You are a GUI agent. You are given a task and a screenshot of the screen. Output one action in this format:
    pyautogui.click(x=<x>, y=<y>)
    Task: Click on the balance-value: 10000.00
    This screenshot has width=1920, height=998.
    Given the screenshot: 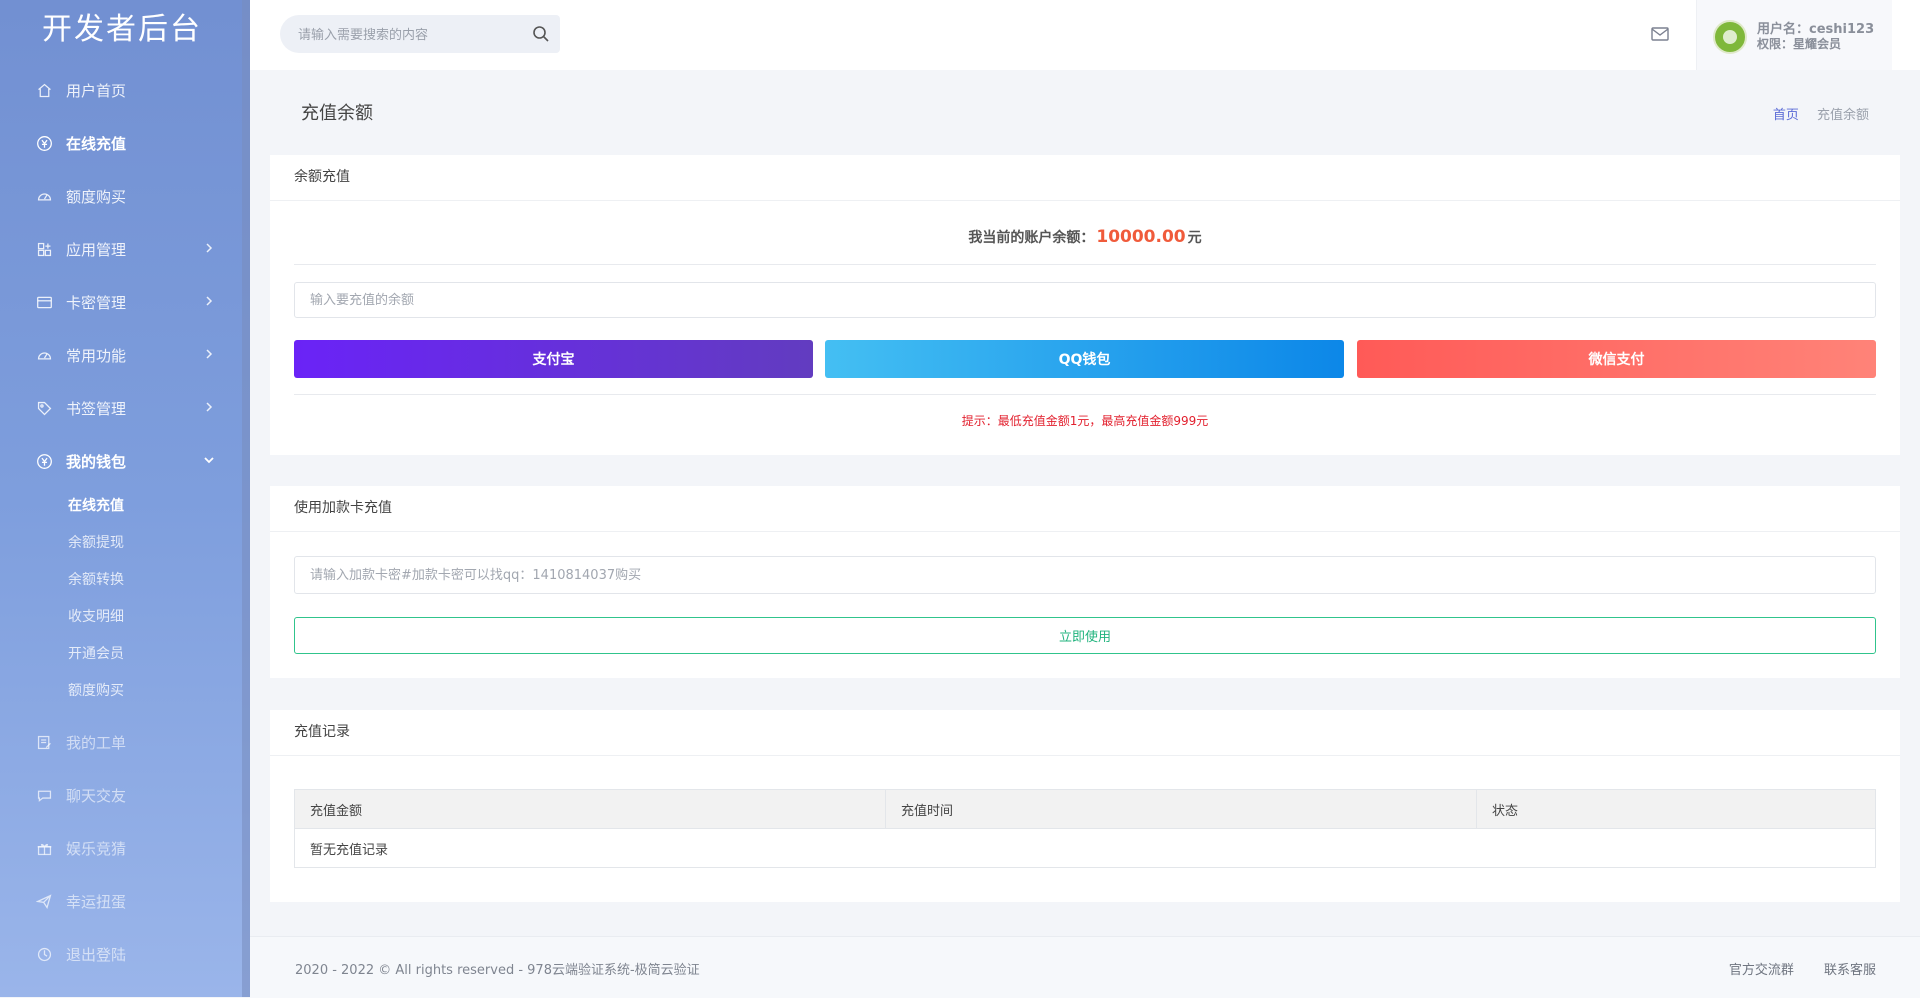 What is the action you would take?
    pyautogui.click(x=1141, y=237)
    